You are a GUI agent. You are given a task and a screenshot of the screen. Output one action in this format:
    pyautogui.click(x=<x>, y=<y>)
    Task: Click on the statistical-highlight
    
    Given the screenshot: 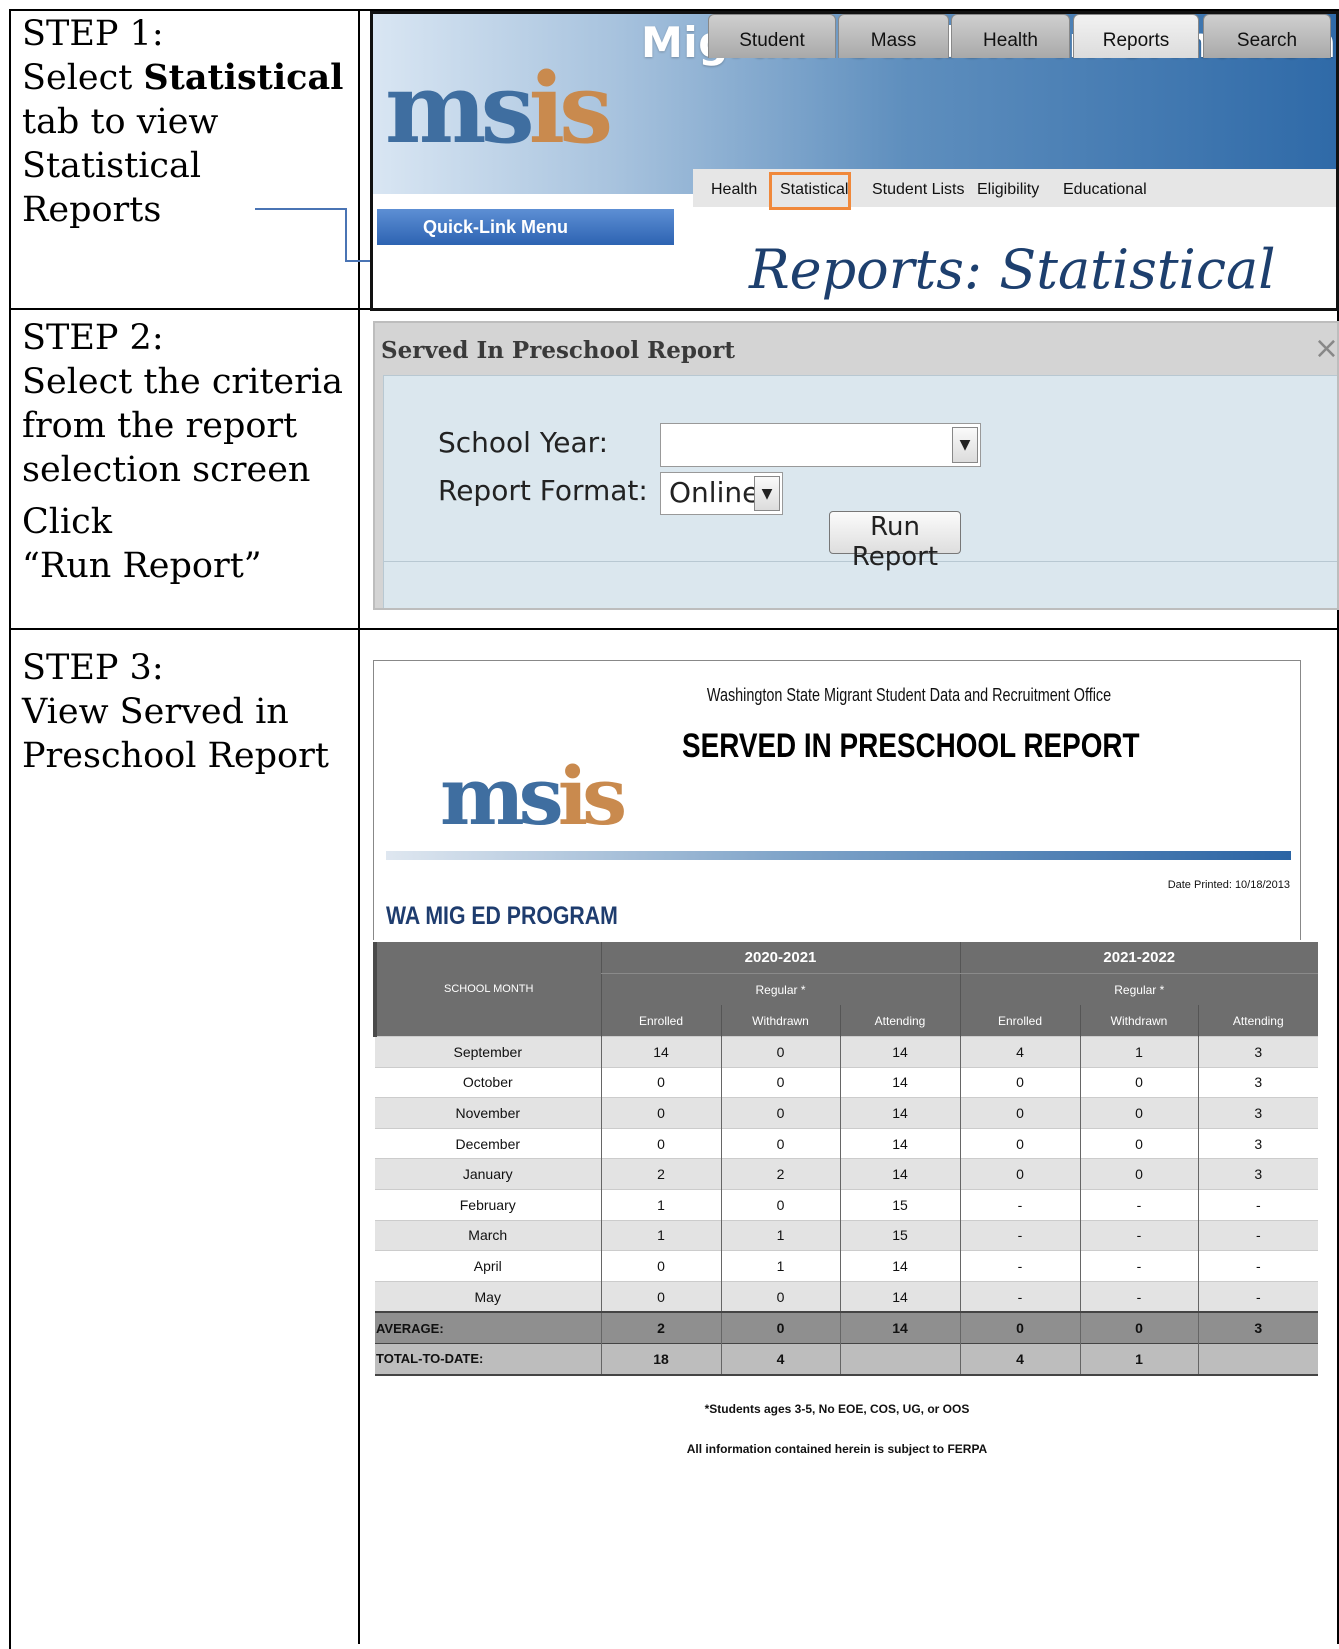 What is the action you would take?
    pyautogui.click(x=810, y=191)
    